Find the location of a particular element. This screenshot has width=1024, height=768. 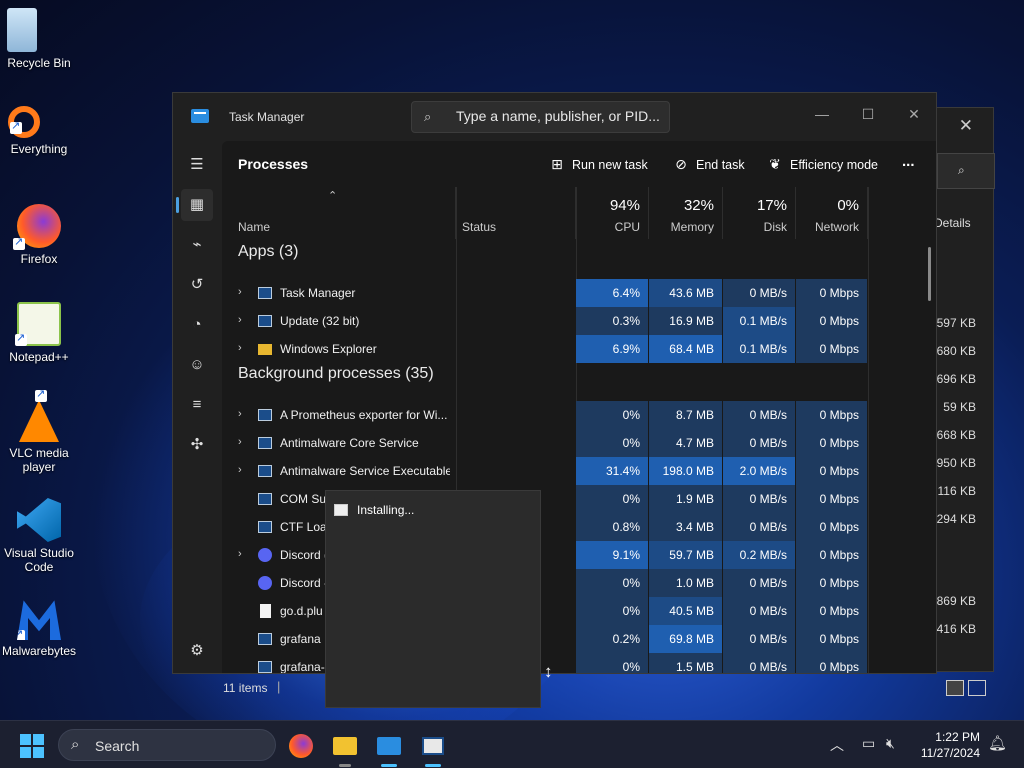

run-task-icon: ⊞ is located at coordinates (557, 164).